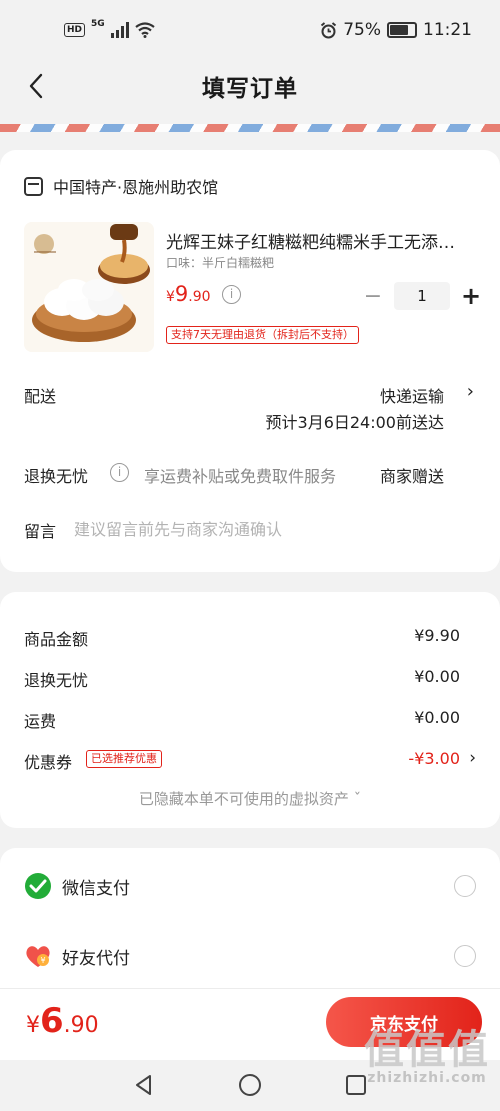 The width and height of the screenshot is (500, 1111). I want to click on battery-icon, so click(402, 30).